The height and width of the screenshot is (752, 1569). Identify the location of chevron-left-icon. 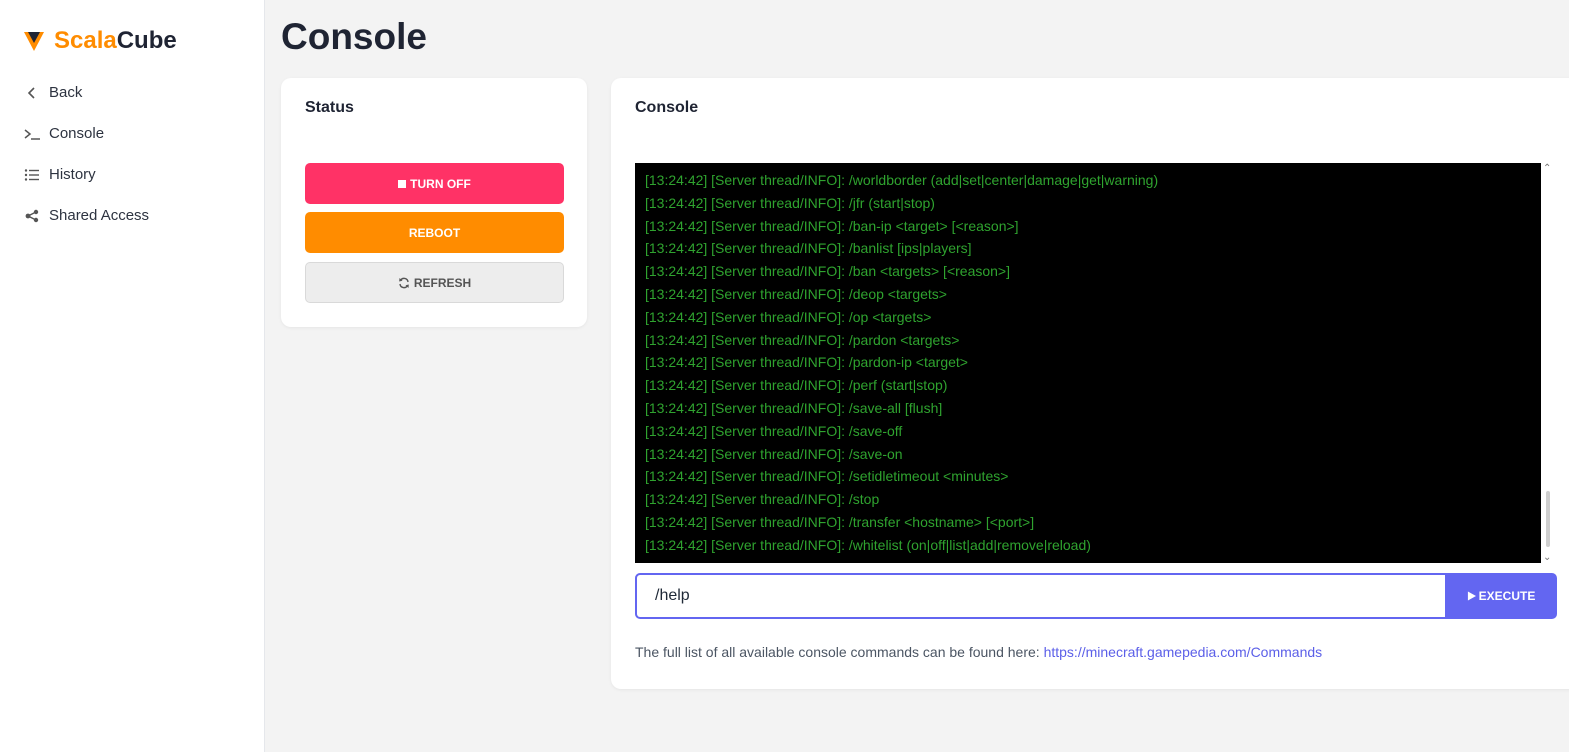
(32, 93).